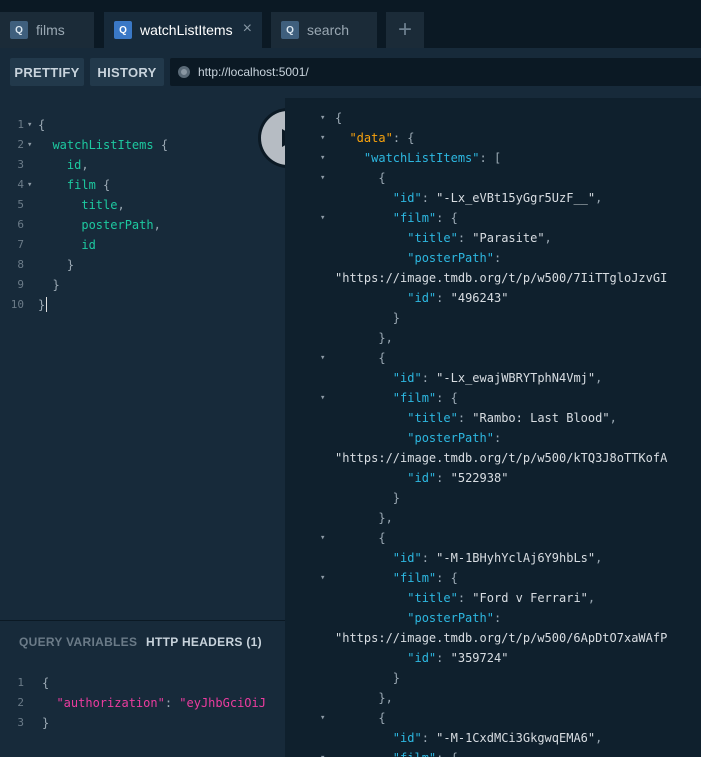  What do you see at coordinates (432, 158) in the screenshot?
I see `result-line: "watchListItems": [` at bounding box center [432, 158].